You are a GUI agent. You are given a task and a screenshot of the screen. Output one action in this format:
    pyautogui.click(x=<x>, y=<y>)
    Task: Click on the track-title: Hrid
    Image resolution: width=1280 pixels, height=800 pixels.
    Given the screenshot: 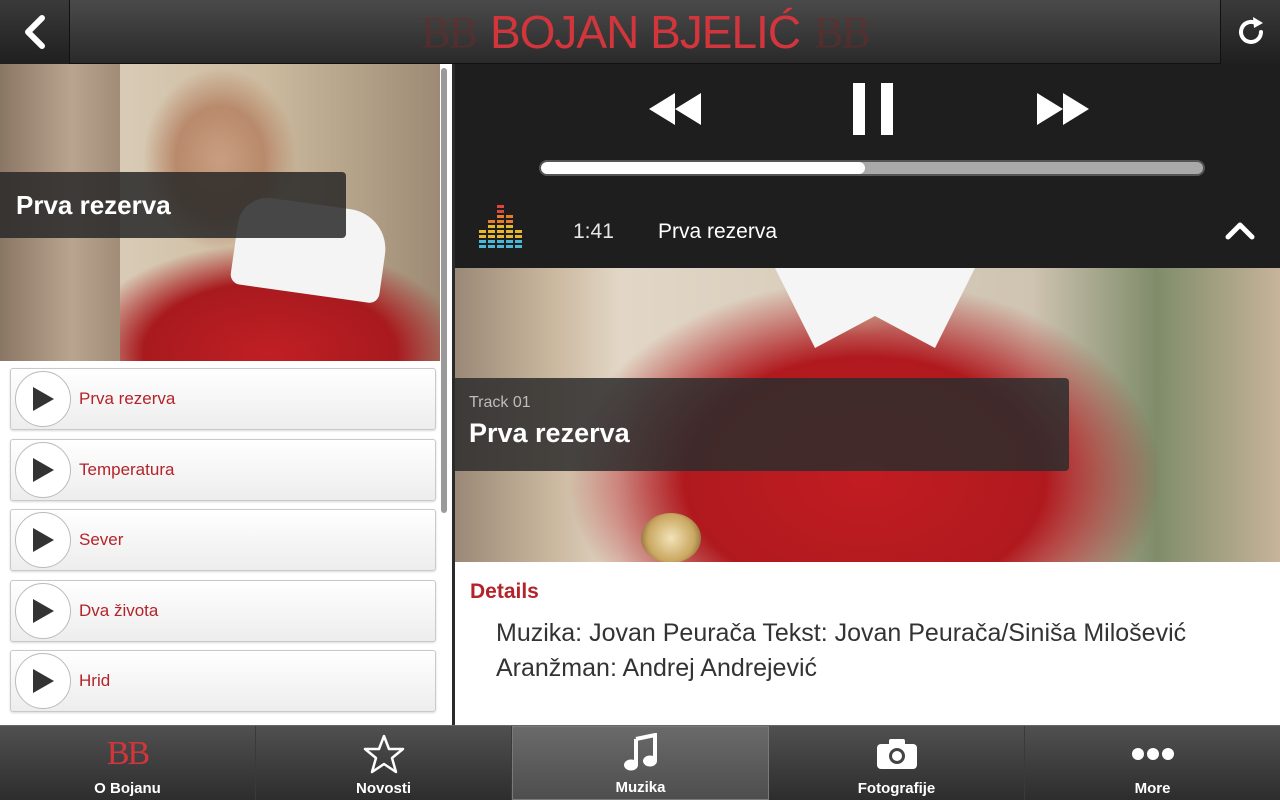 What is the action you would take?
    pyautogui.click(x=95, y=680)
    